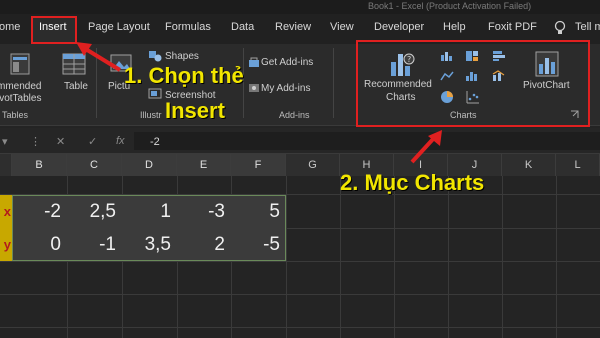 The image size is (600, 338). What do you see at coordinates (560, 28) in the screenshot?
I see `lightbulb-icon` at bounding box center [560, 28].